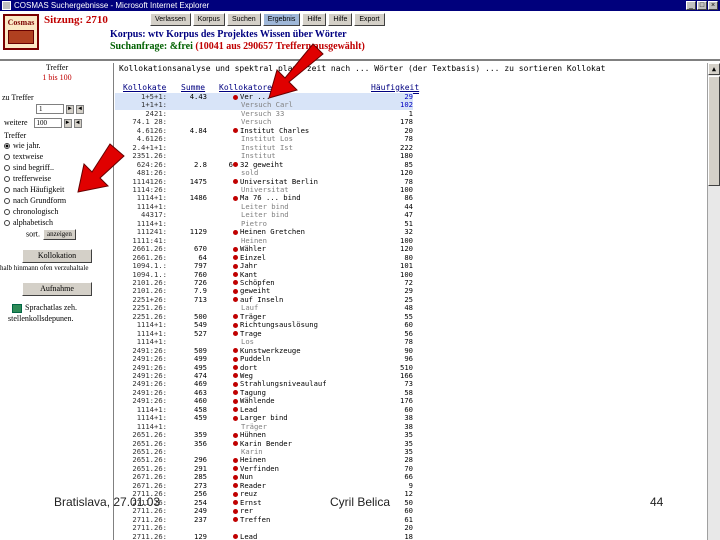  What do you see at coordinates (714, 69) in the screenshot?
I see `scroll-up-icon: ▲` at bounding box center [714, 69].